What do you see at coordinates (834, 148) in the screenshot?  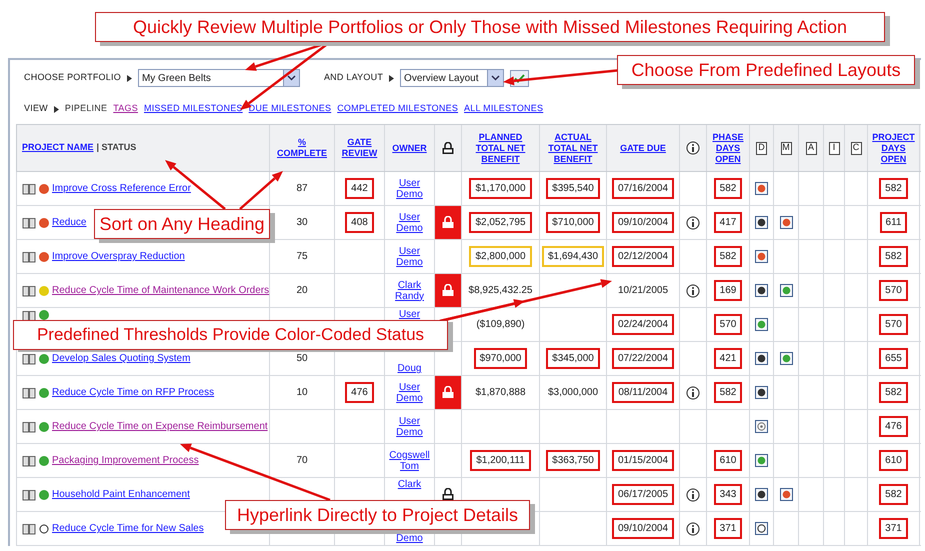 I see `column-header: I` at bounding box center [834, 148].